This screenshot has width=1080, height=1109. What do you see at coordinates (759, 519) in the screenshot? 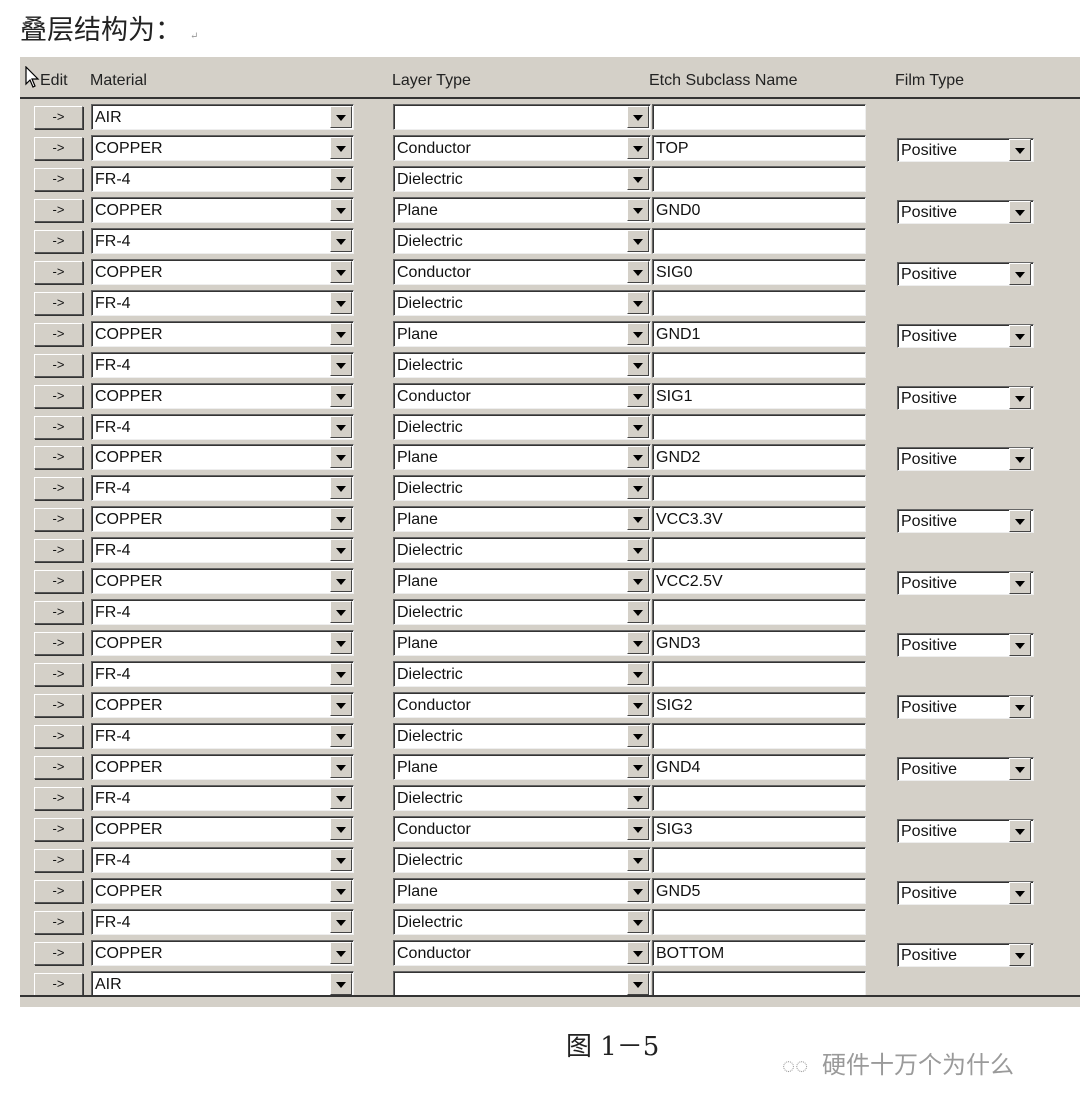
I see `etch-subclass-input: VCC3.3V` at bounding box center [759, 519].